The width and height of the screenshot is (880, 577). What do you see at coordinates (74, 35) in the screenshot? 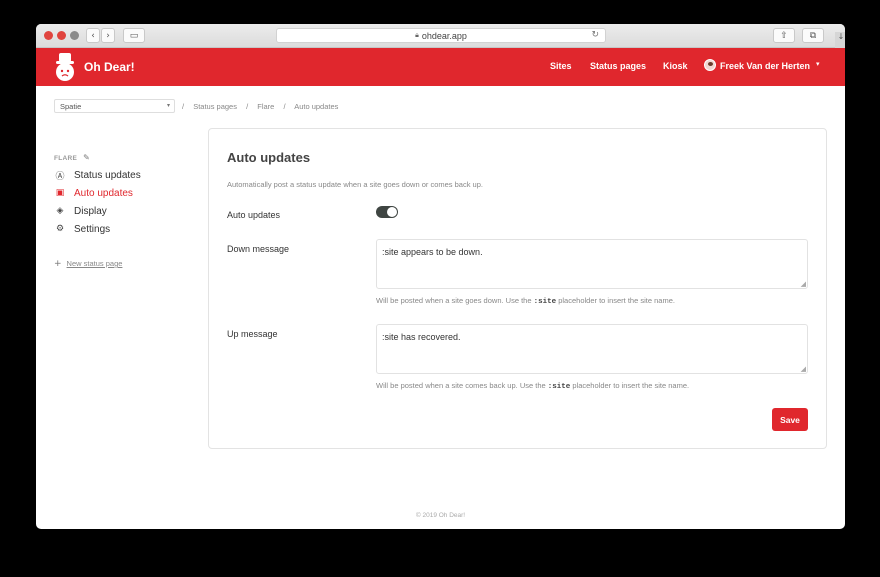
I see `zoom-window-button` at bounding box center [74, 35].